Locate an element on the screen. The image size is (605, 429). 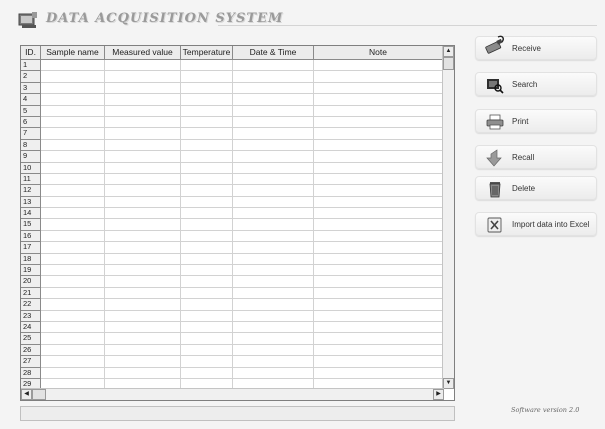
import-excel-button: Import data into Excel is located at coordinates (536, 224).